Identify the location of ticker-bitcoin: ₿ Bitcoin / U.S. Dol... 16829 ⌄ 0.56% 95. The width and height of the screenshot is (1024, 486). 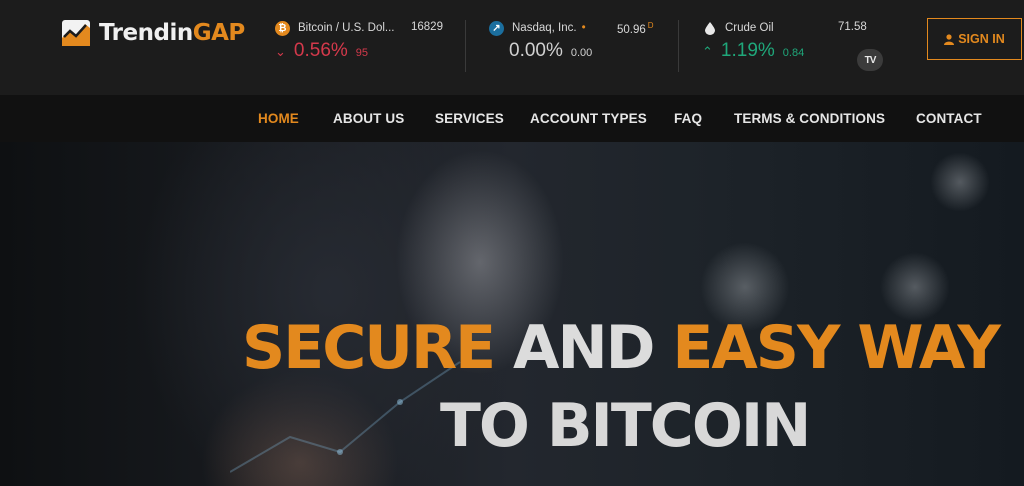
(365, 48).